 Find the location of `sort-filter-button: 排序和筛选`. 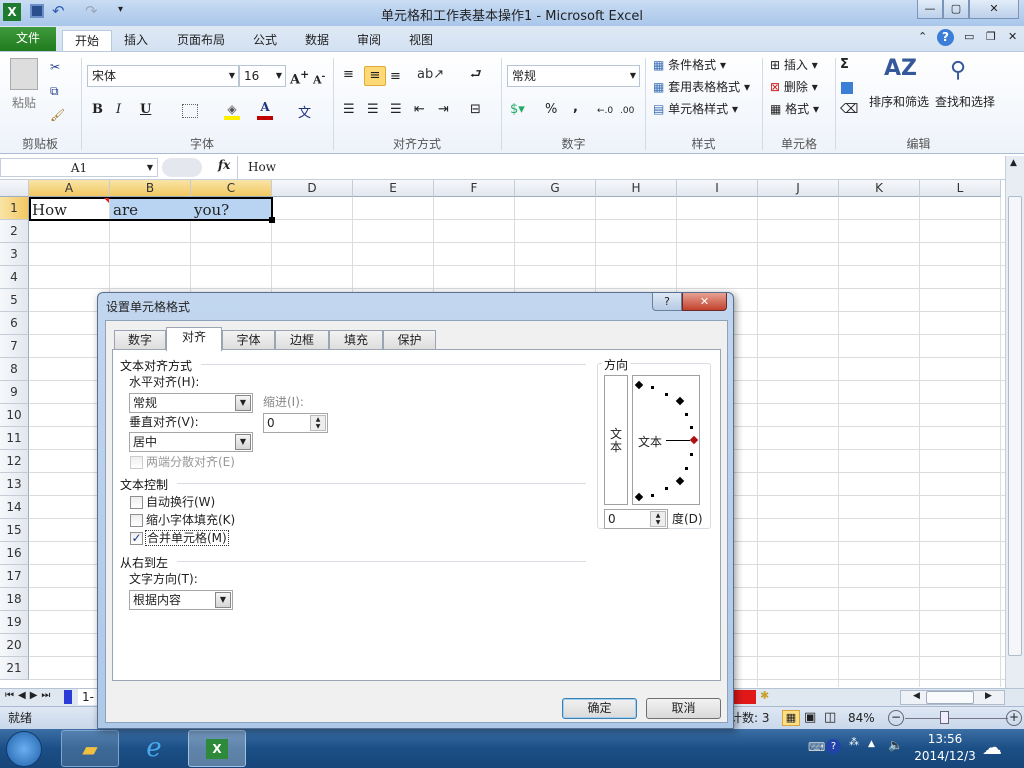

sort-filter-button: 排序和筛选 is located at coordinates (899, 102).